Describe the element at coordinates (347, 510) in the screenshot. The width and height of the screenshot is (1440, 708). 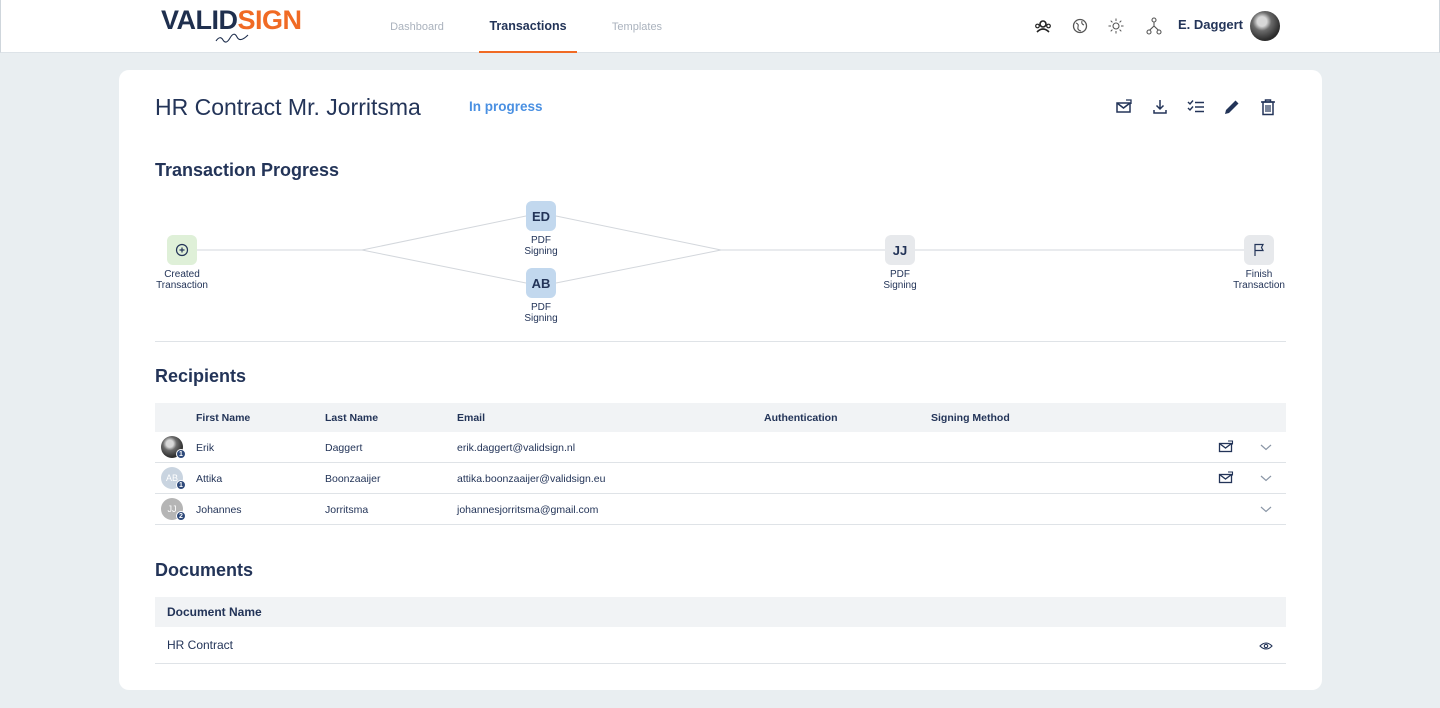
I see `recipient-last-name: Jorritsma` at that location.